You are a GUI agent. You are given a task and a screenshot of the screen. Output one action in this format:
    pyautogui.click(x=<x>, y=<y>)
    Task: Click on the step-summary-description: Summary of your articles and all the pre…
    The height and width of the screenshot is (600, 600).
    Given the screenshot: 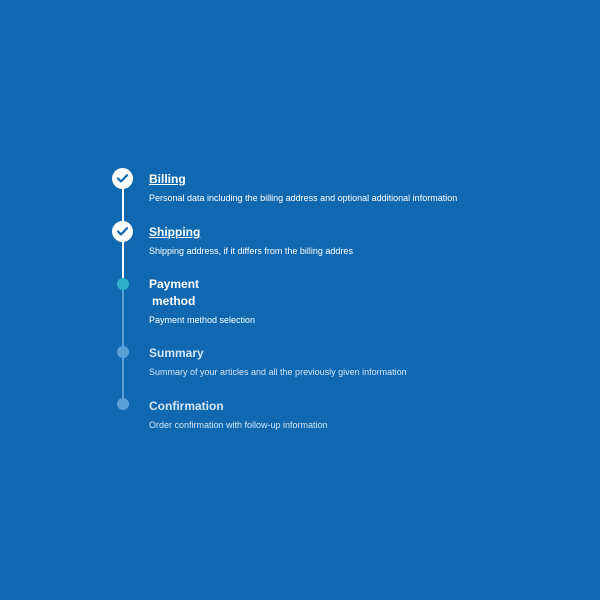 What is the action you would take?
    pyautogui.click(x=278, y=372)
    